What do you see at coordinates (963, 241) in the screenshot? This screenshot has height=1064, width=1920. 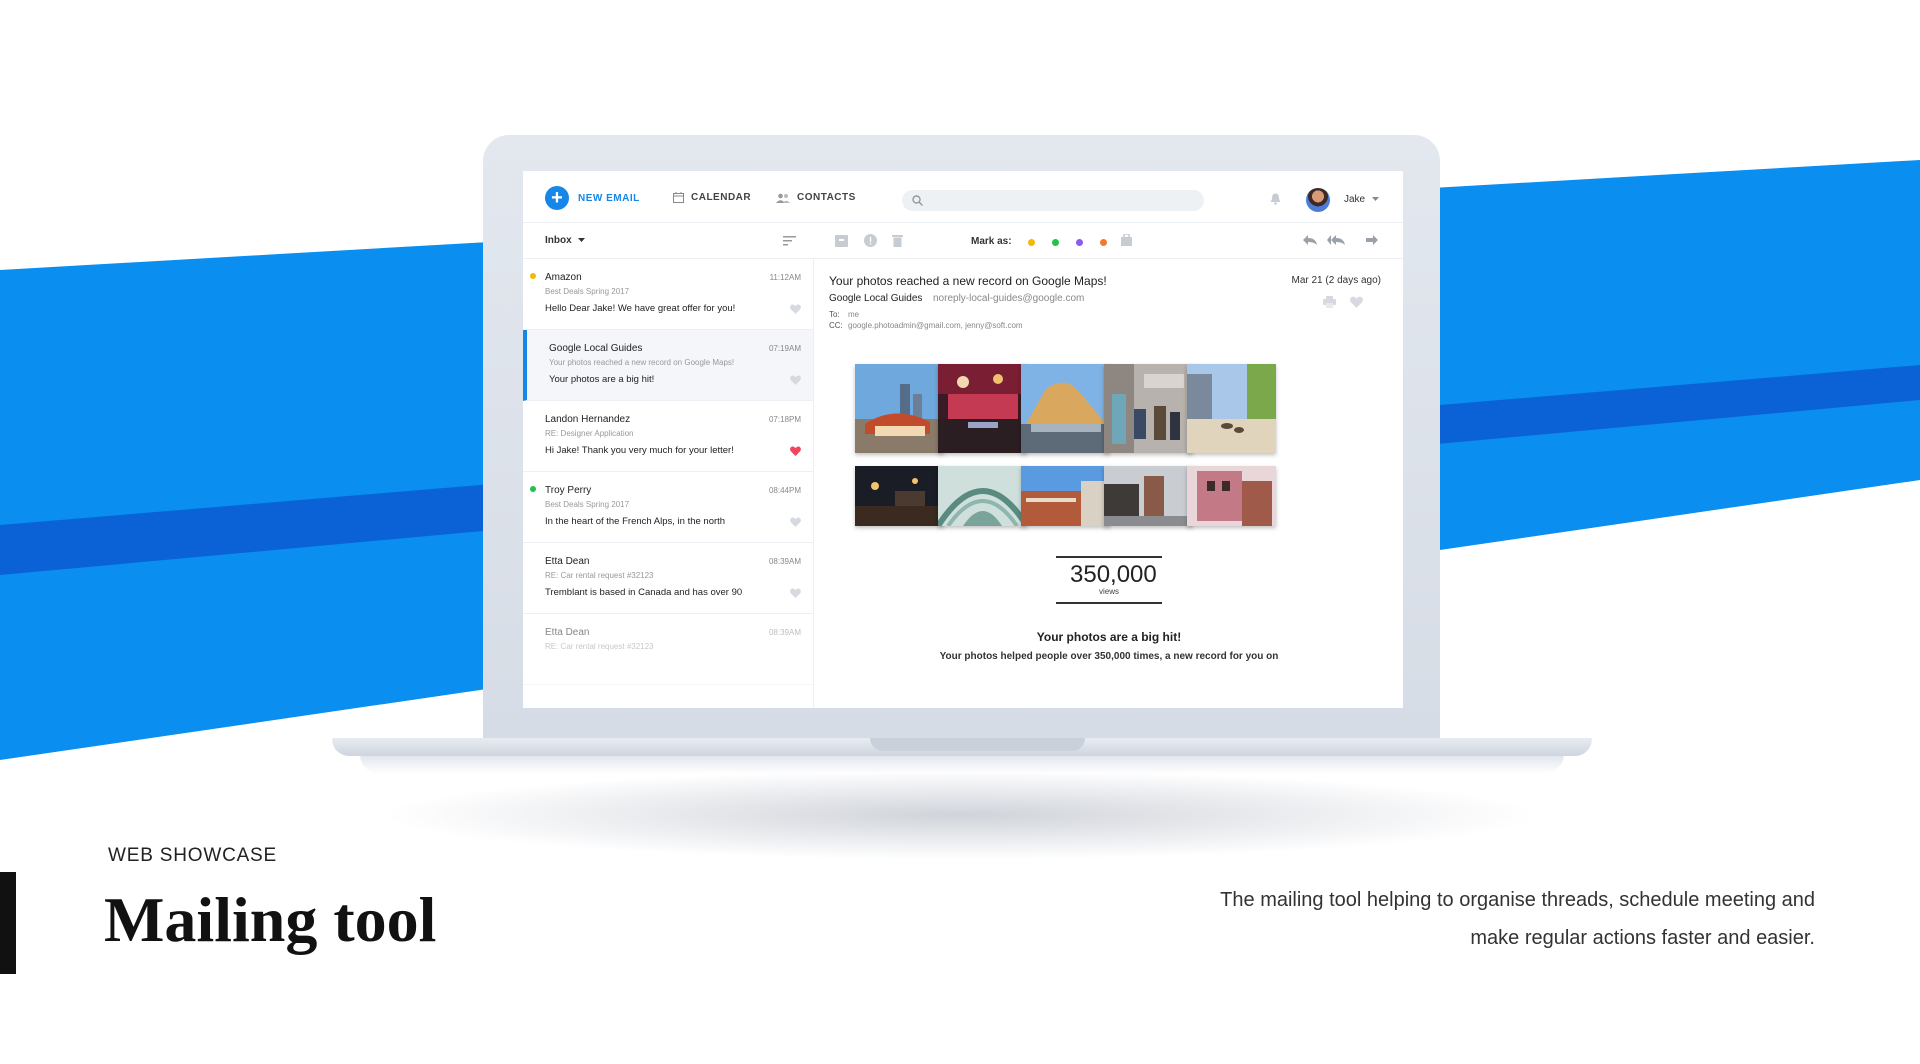 I see `action-toolbar: Inbox Mark as:` at bounding box center [963, 241].